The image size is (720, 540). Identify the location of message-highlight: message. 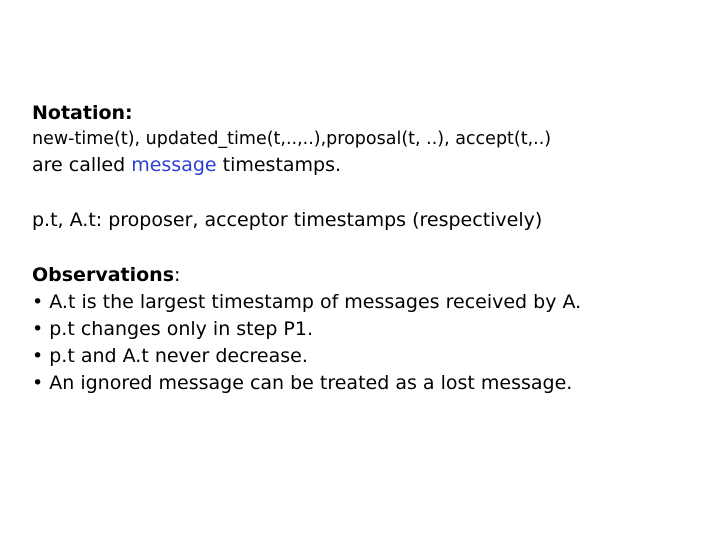
(174, 165).